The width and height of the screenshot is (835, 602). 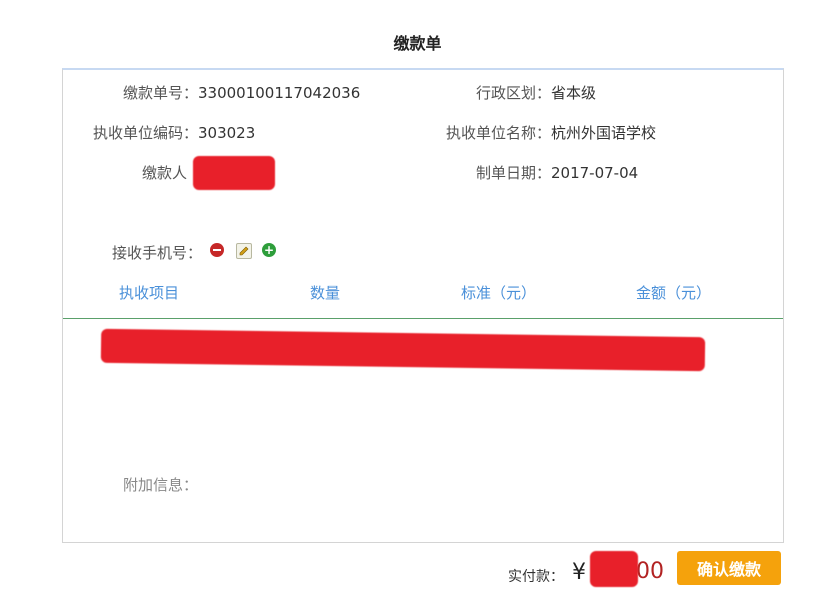 What do you see at coordinates (156, 253) in the screenshot?
I see `phone-label: 接收手机号：` at bounding box center [156, 253].